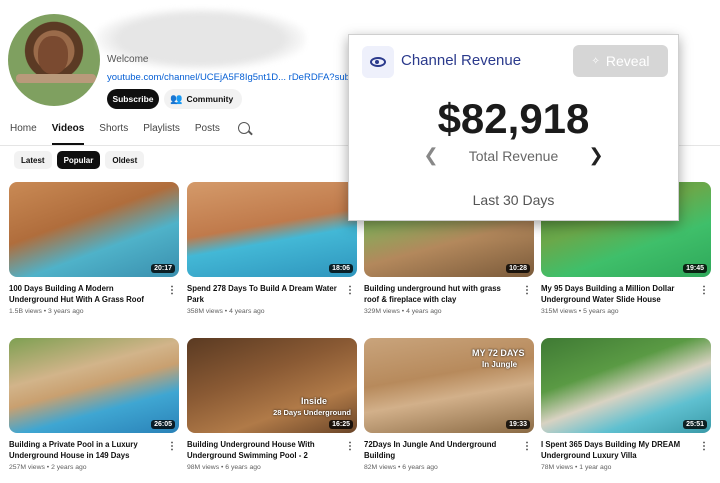  I want to click on video-age: 2 years ago, so click(69, 467).